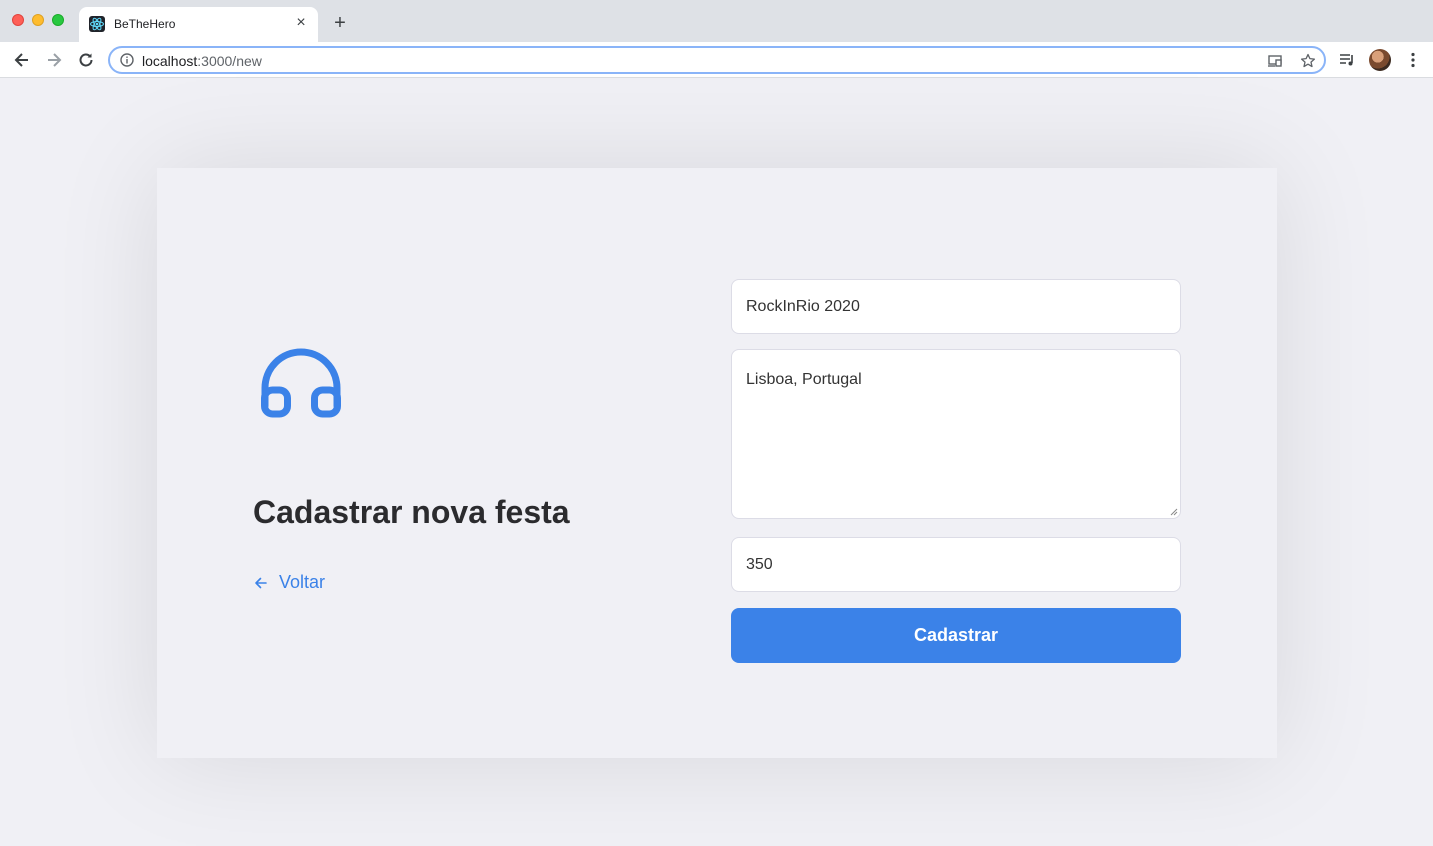 Image resolution: width=1433 pixels, height=846 pixels. I want to click on page-title: Cadastrar nova festa, so click(411, 512).